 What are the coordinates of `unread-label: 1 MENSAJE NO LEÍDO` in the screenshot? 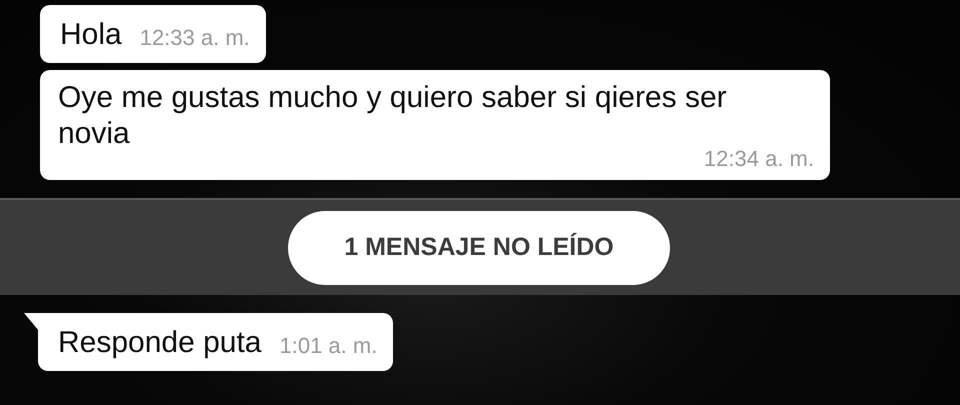 It's located at (479, 247).